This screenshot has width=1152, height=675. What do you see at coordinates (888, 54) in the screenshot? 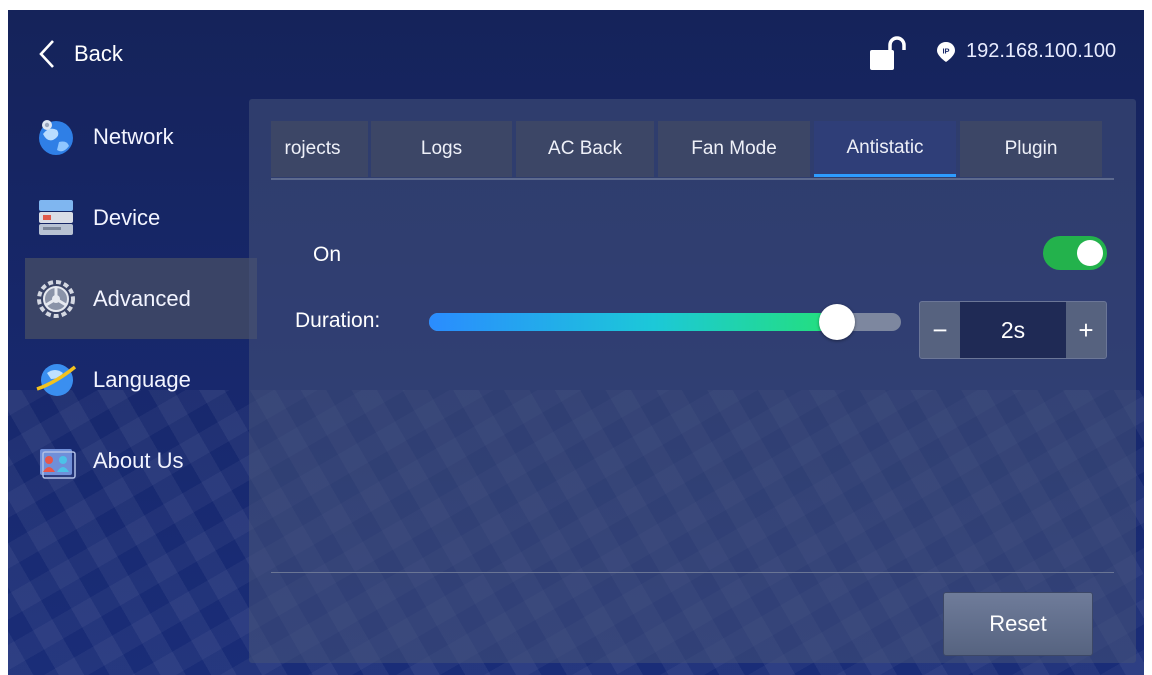
I see `unlocked-lock-icon` at bounding box center [888, 54].